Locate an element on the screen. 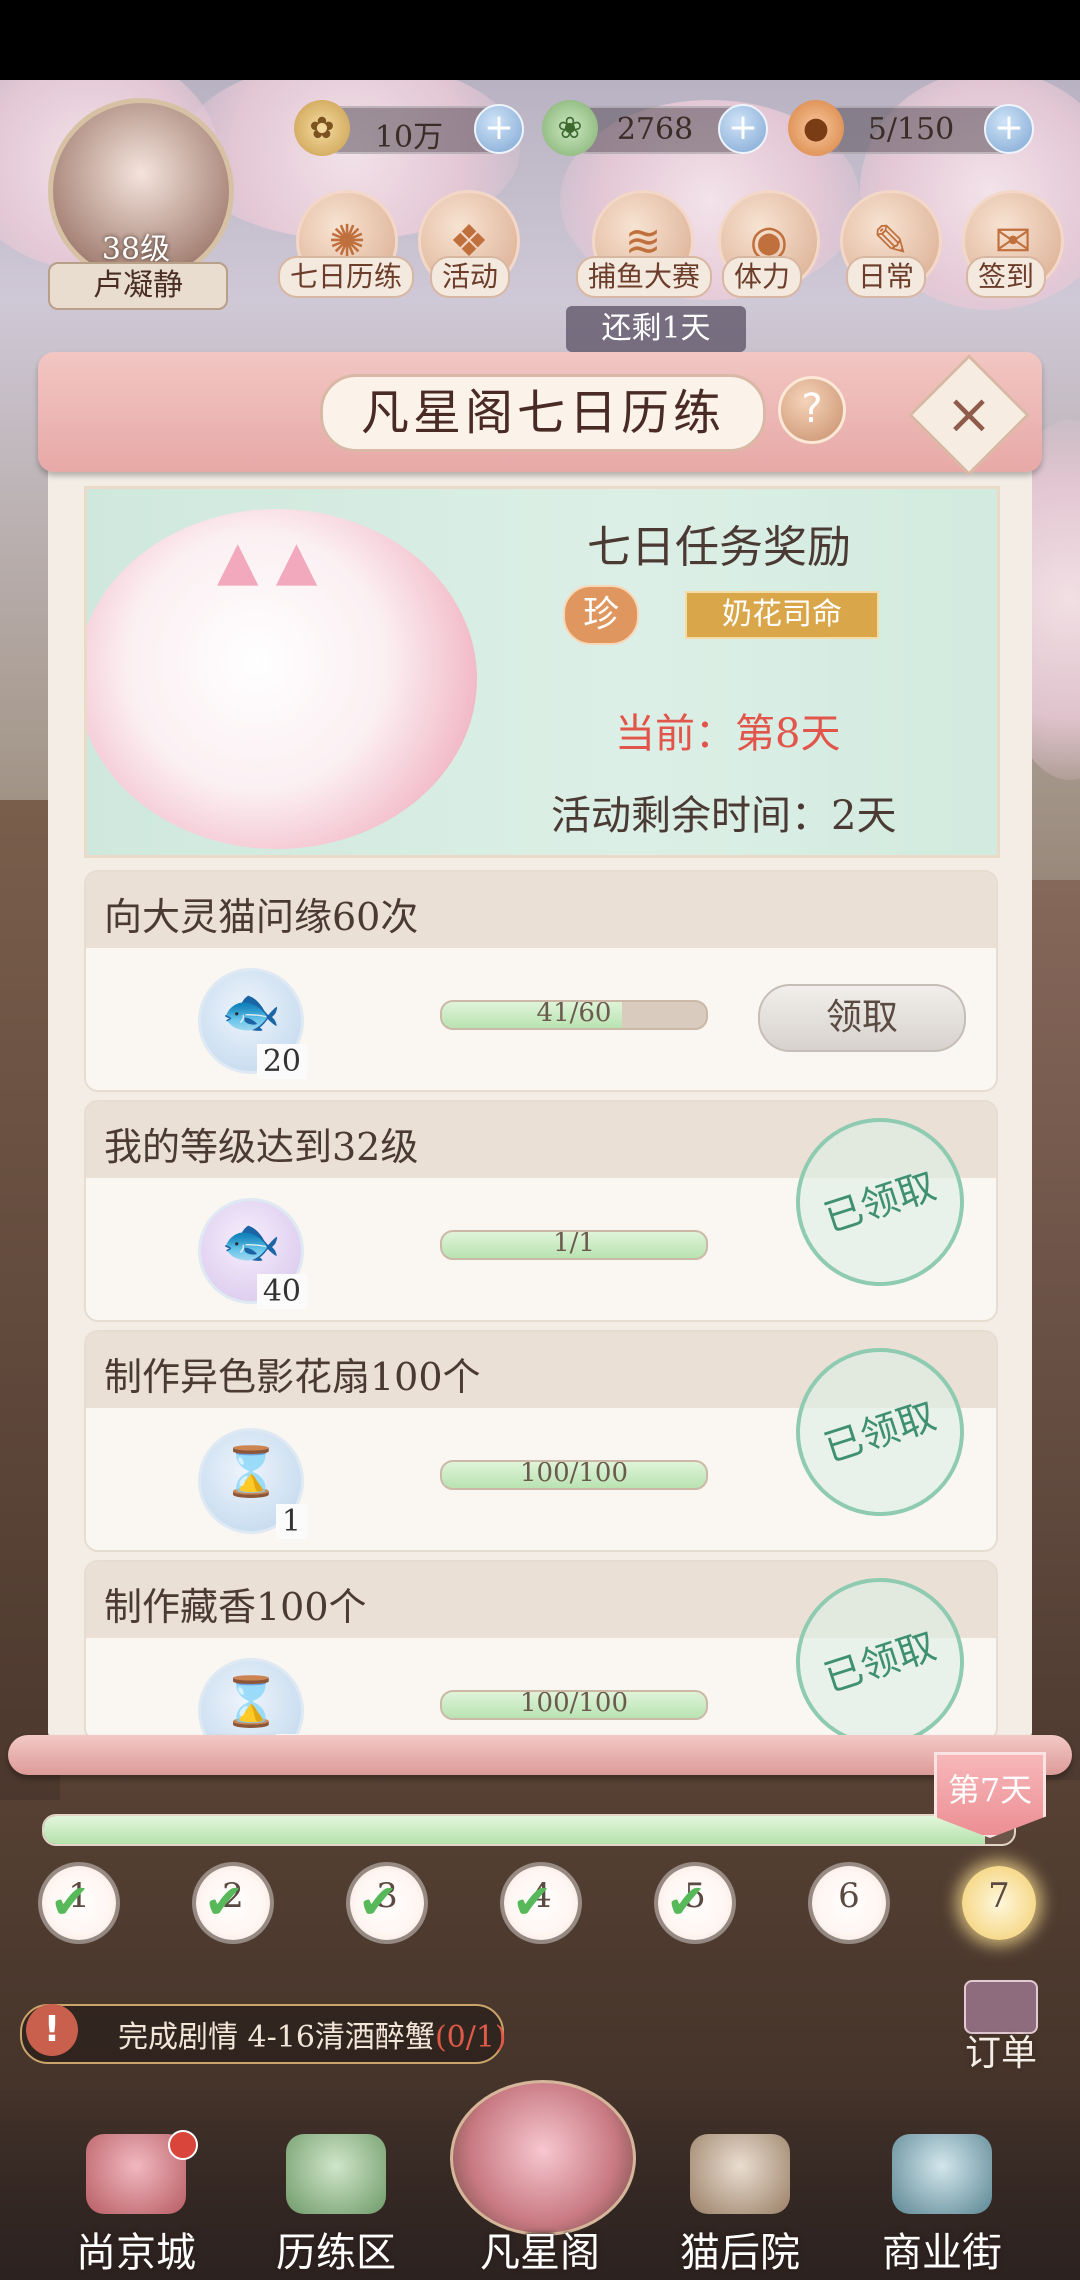 The width and height of the screenshot is (1080, 2280). building-right is located at coordinates (1055, 1330).